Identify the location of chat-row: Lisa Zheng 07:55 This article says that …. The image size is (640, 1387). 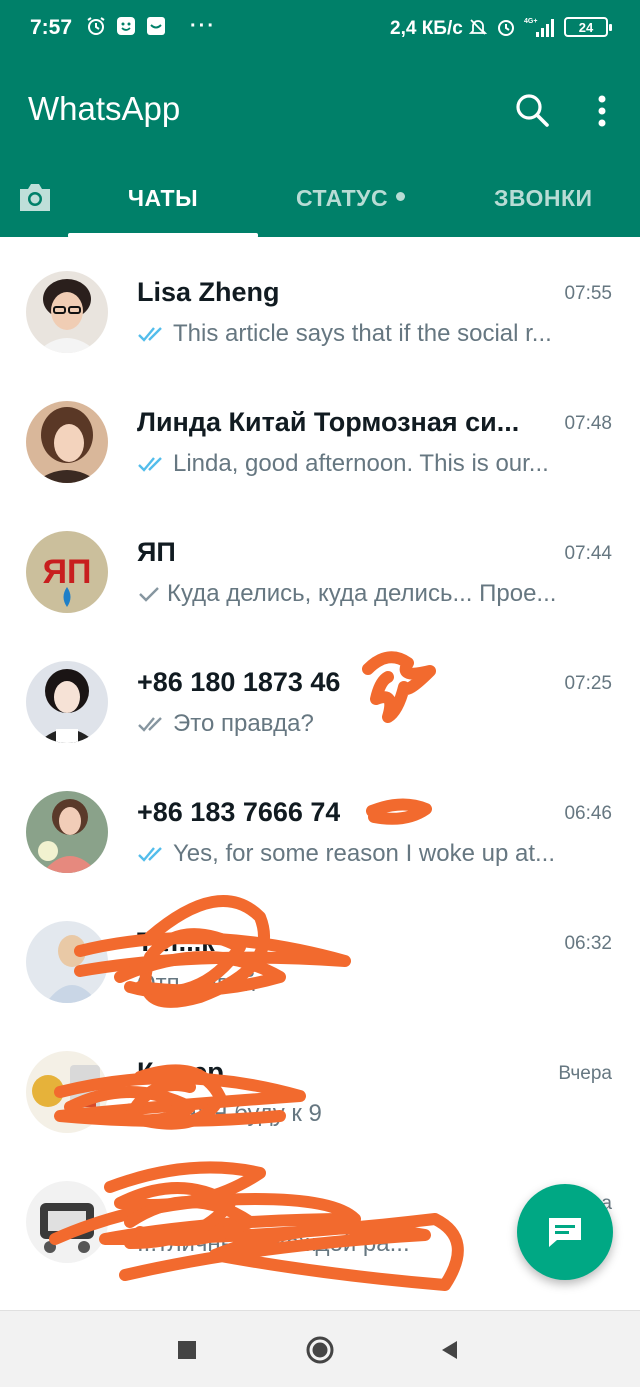
(320, 302).